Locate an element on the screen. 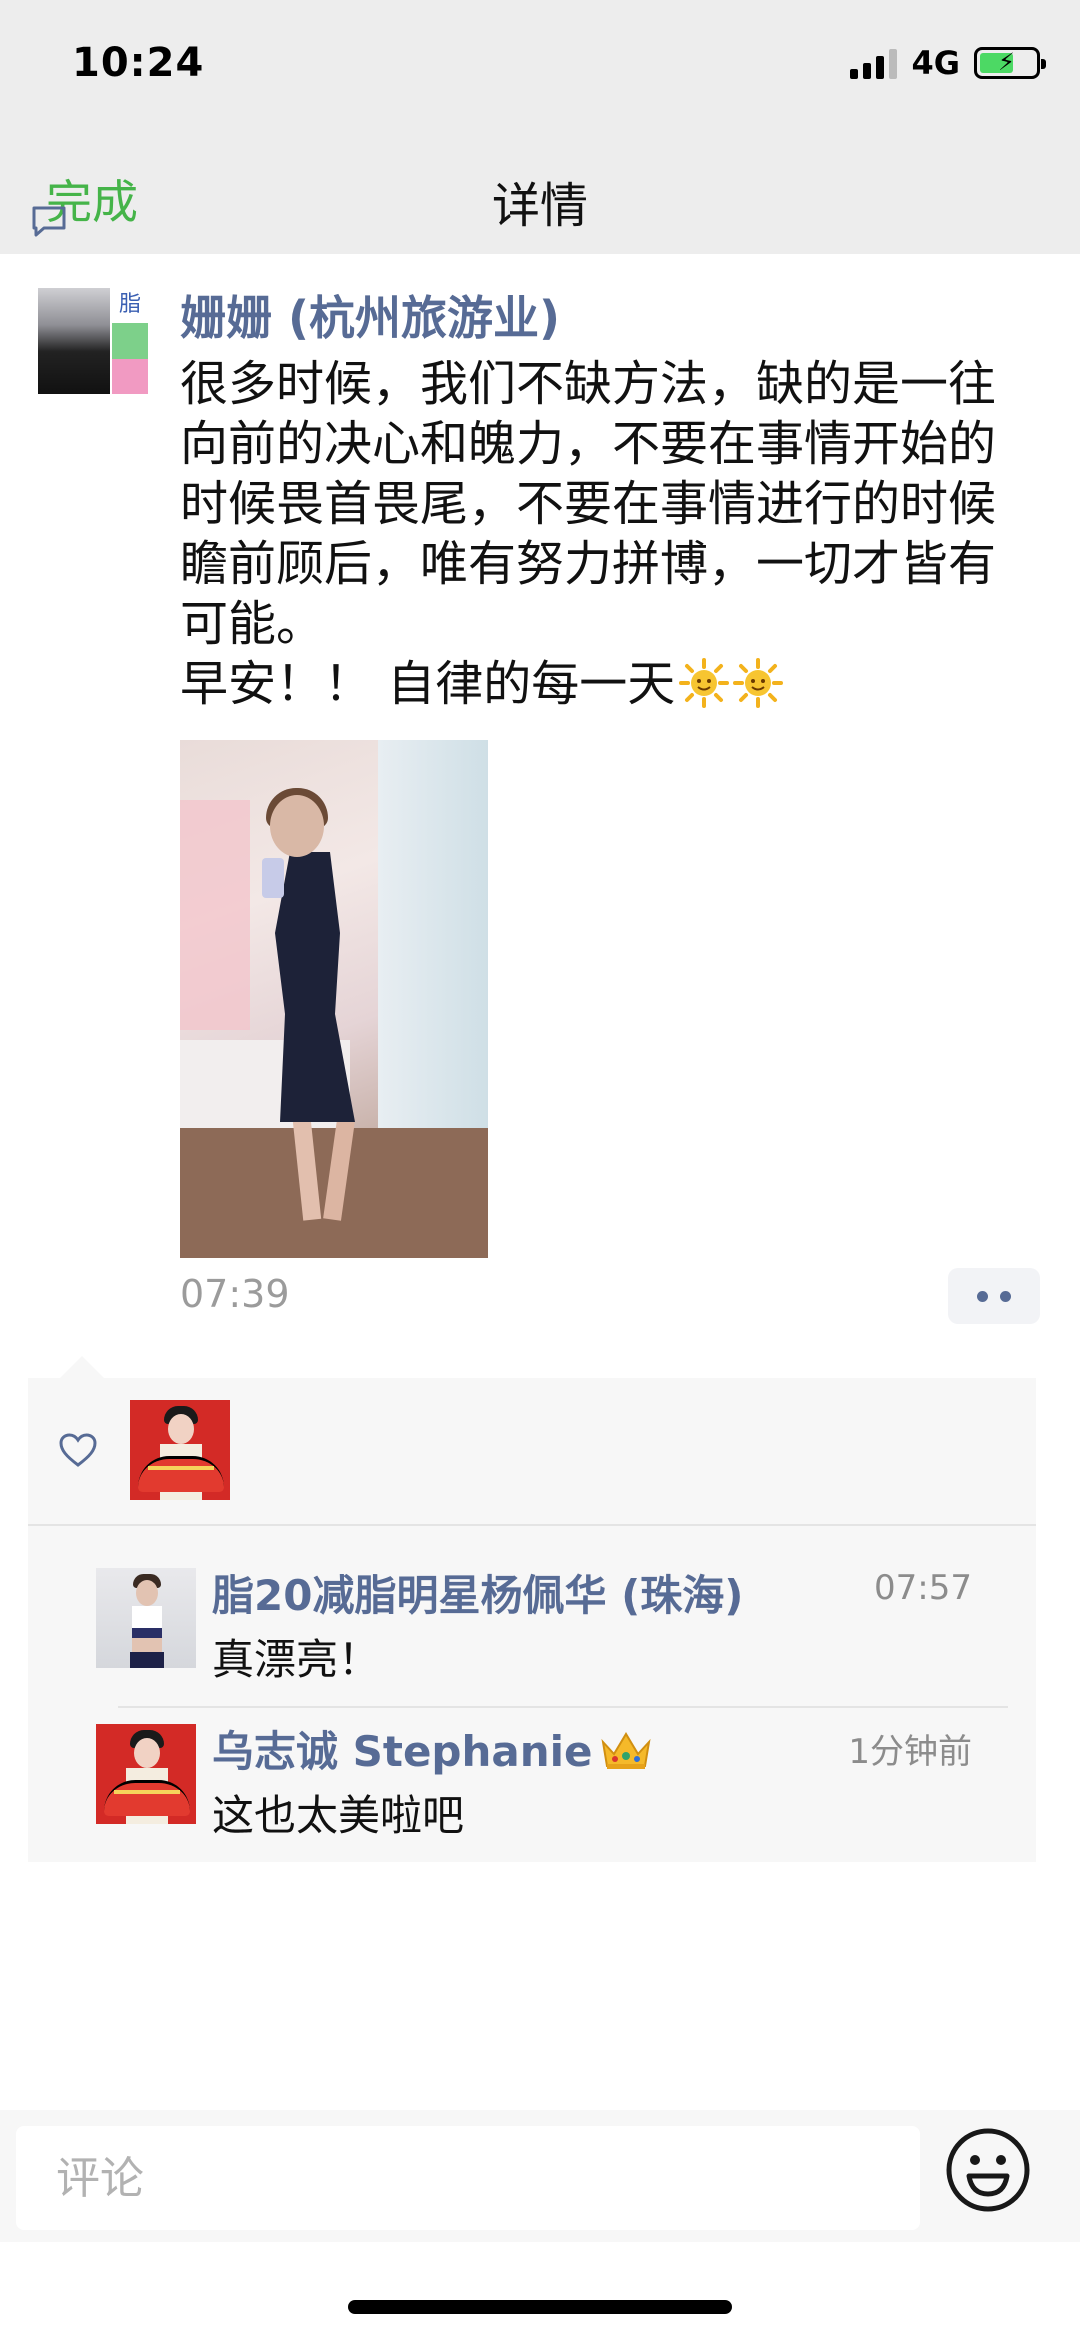 The width and height of the screenshot is (1080, 2339). post-text-line: 时候畏首畏尾，不要在事情进行的时候 is located at coordinates (588, 504).